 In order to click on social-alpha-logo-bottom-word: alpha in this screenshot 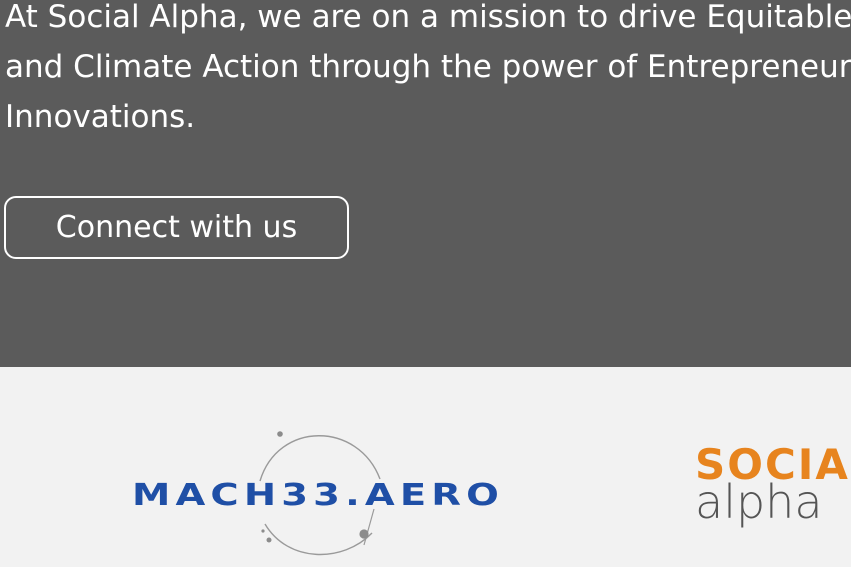, I will do `click(759, 502)`.